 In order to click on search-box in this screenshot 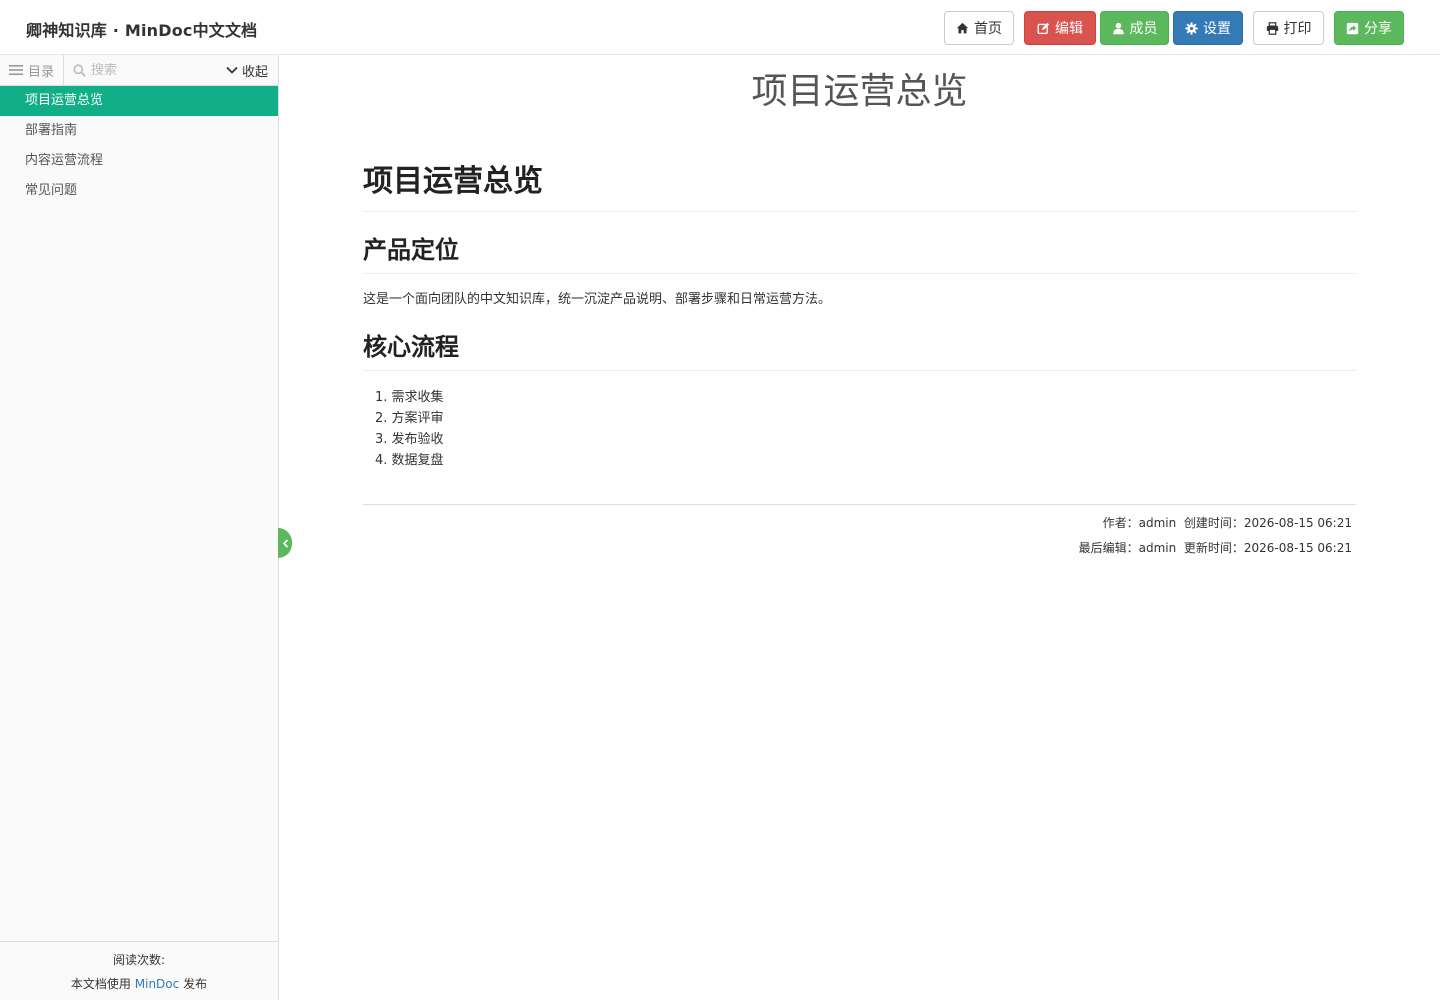, I will do `click(144, 70)`.